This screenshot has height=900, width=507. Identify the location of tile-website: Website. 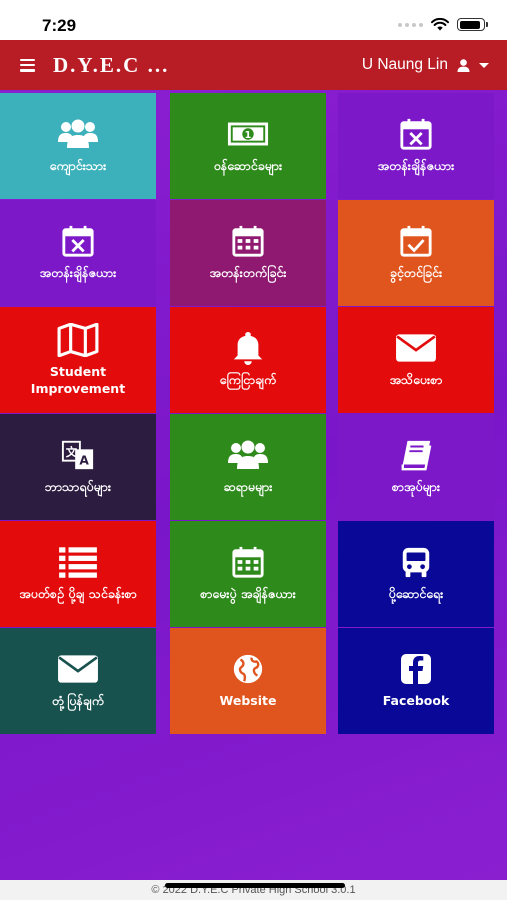
(248, 681).